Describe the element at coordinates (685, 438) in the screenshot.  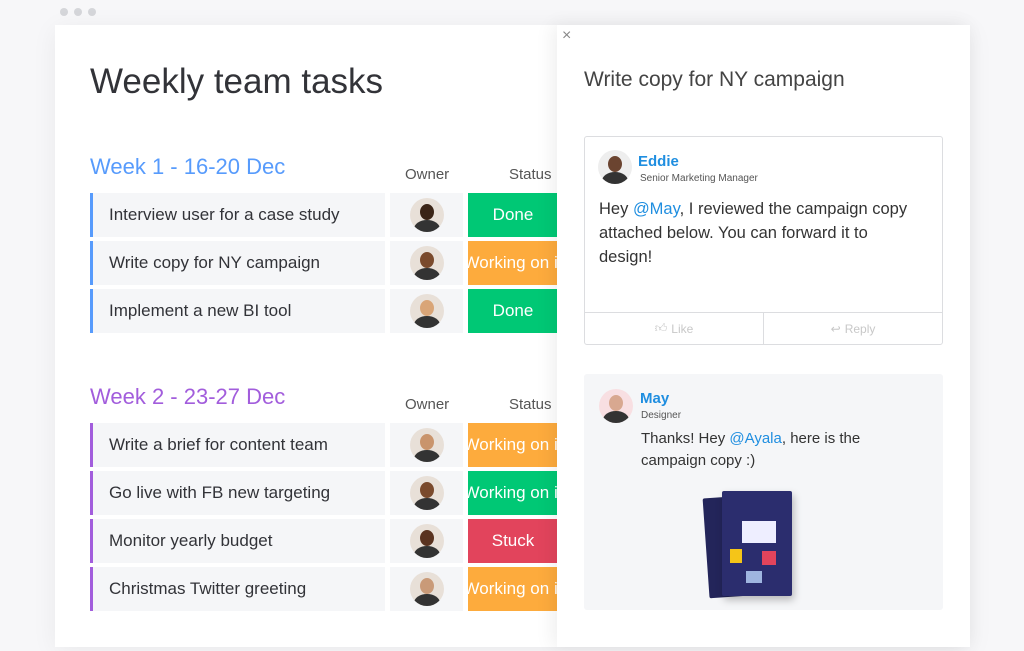
I see `text: Thanks! Hey` at that location.